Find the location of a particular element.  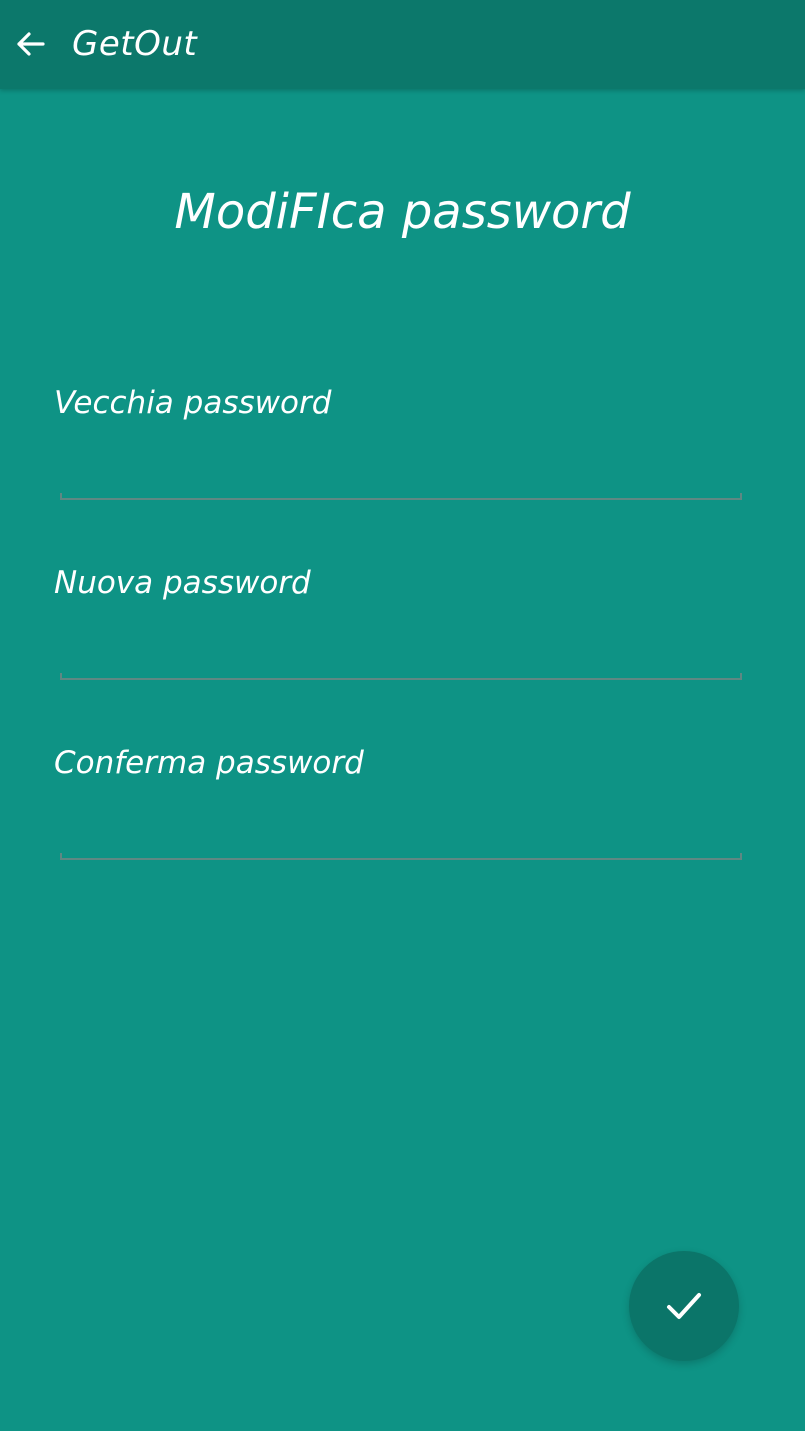

confirm-password-underline is located at coordinates (401, 856).